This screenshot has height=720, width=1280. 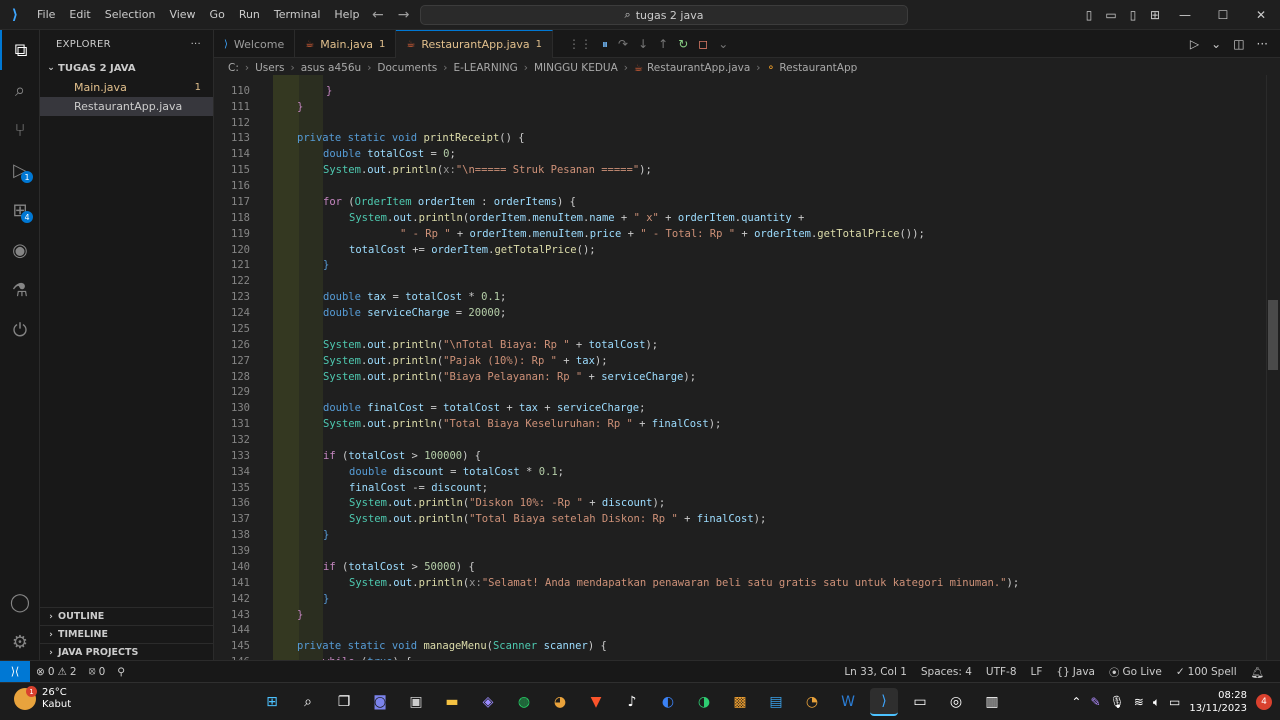 I want to click on tab-main-java: ☕ Main.java 1, so click(x=346, y=44).